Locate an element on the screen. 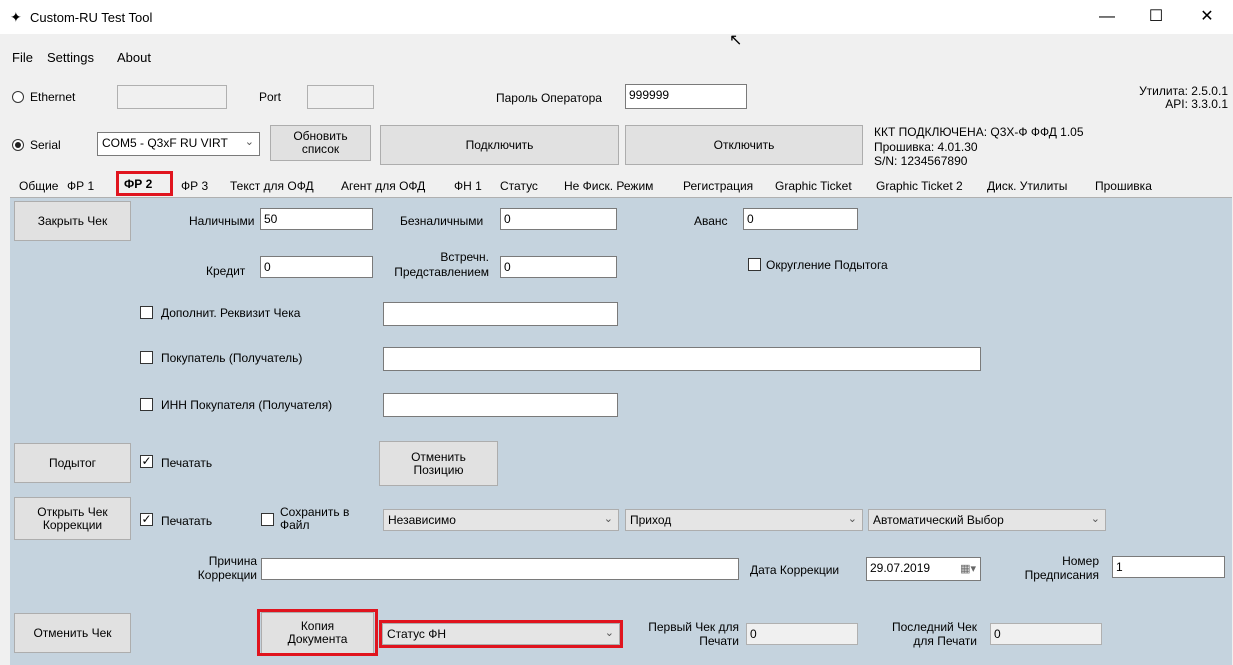 This screenshot has height=665, width=1233. subtotal-button: Подытог is located at coordinates (72, 463).